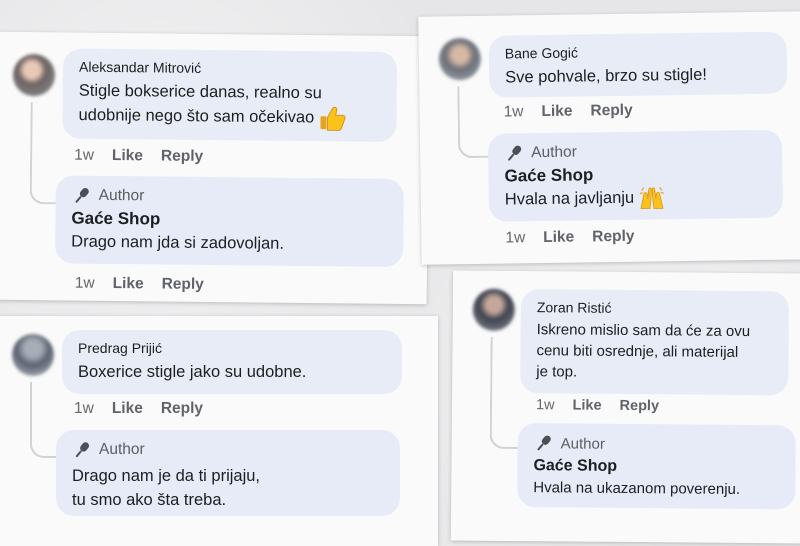  What do you see at coordinates (655, 308) in the screenshot?
I see `commenter-name: Zoran Ristić` at bounding box center [655, 308].